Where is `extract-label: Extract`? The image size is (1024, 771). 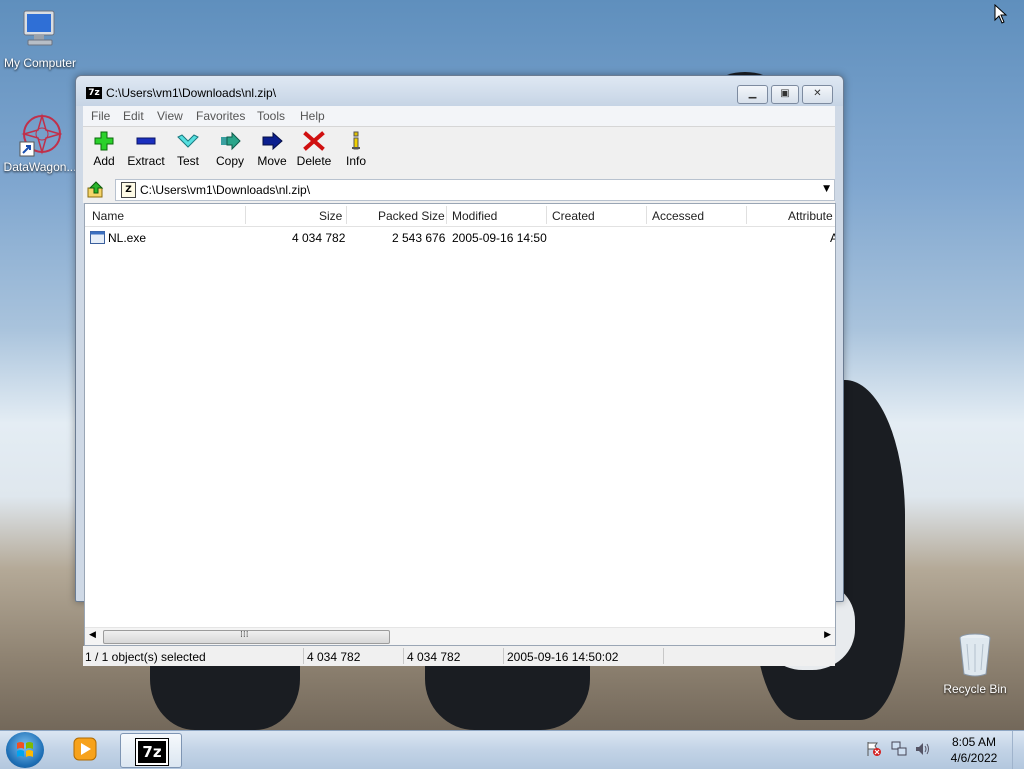 extract-label: Extract is located at coordinates (146, 161).